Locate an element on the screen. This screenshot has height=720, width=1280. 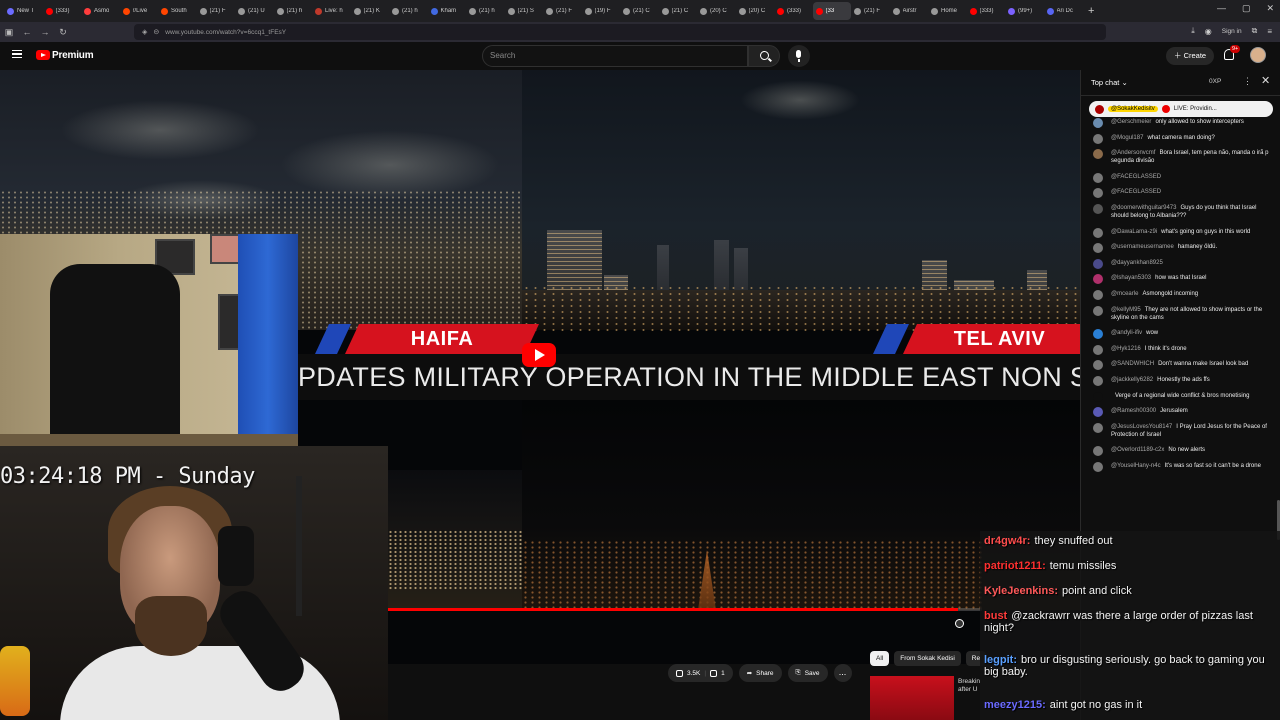
voice-search-icon is located at coordinates (799, 56).